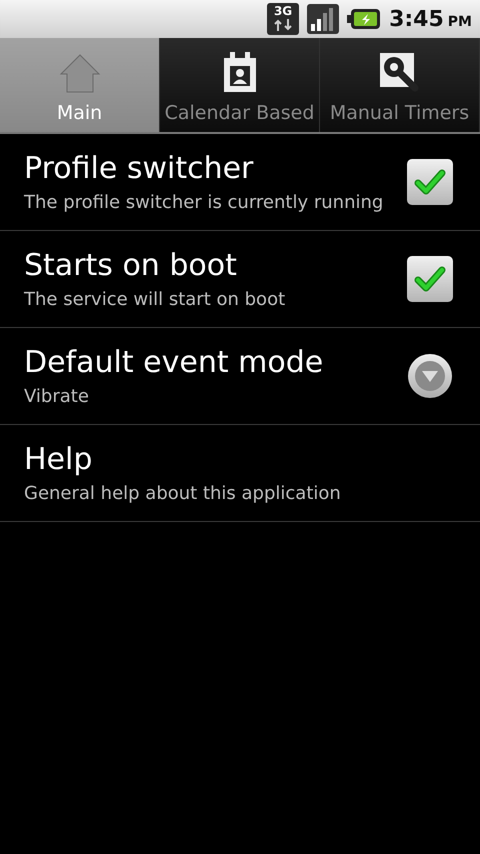  I want to click on caret-icon, so click(430, 376).